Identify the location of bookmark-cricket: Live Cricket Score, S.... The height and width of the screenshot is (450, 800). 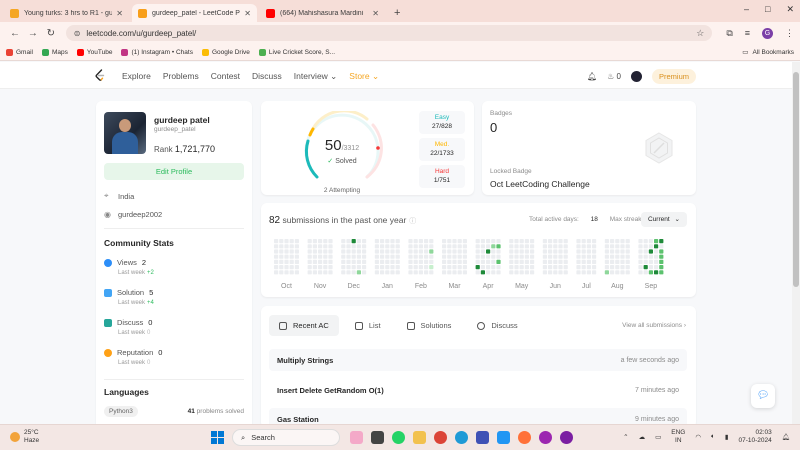
(296, 52).